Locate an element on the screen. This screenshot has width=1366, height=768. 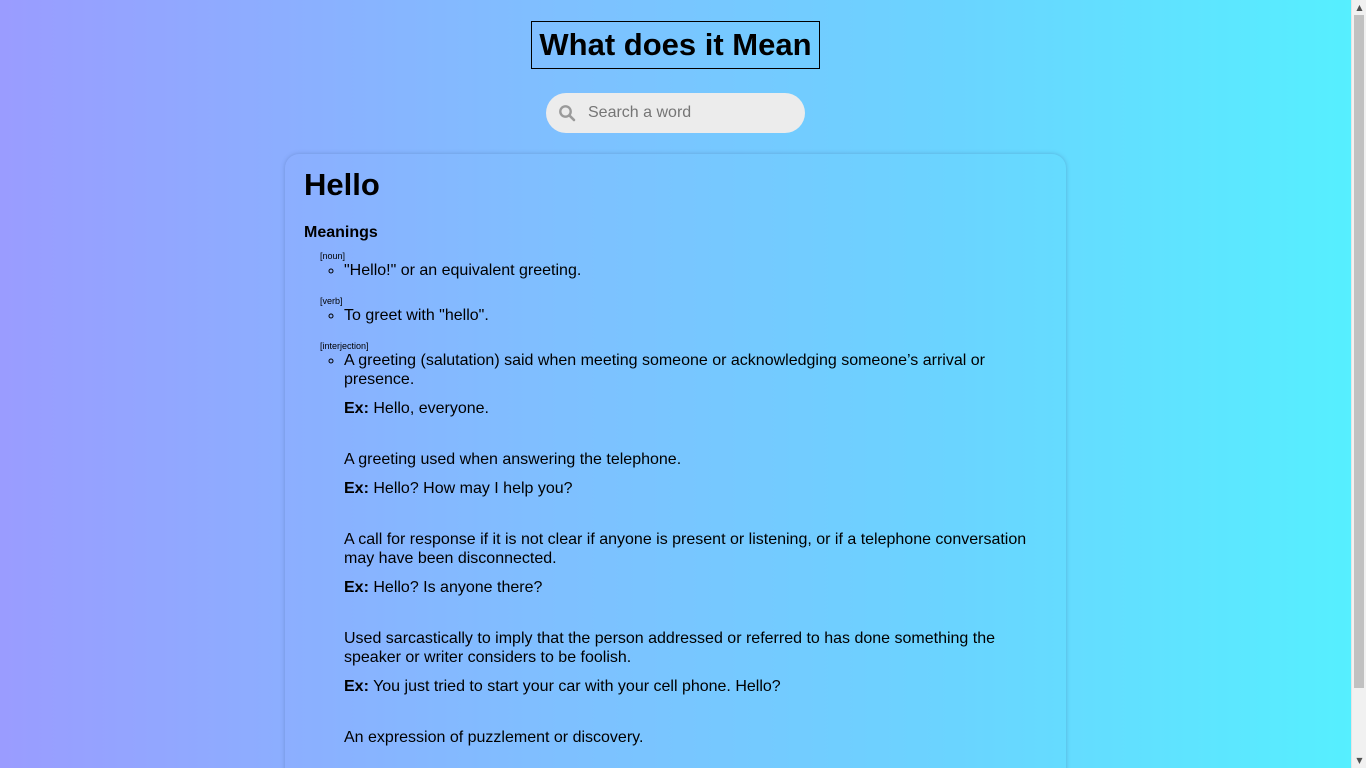
example: Ex: Hello? Is anyone there? is located at coordinates (695, 587).